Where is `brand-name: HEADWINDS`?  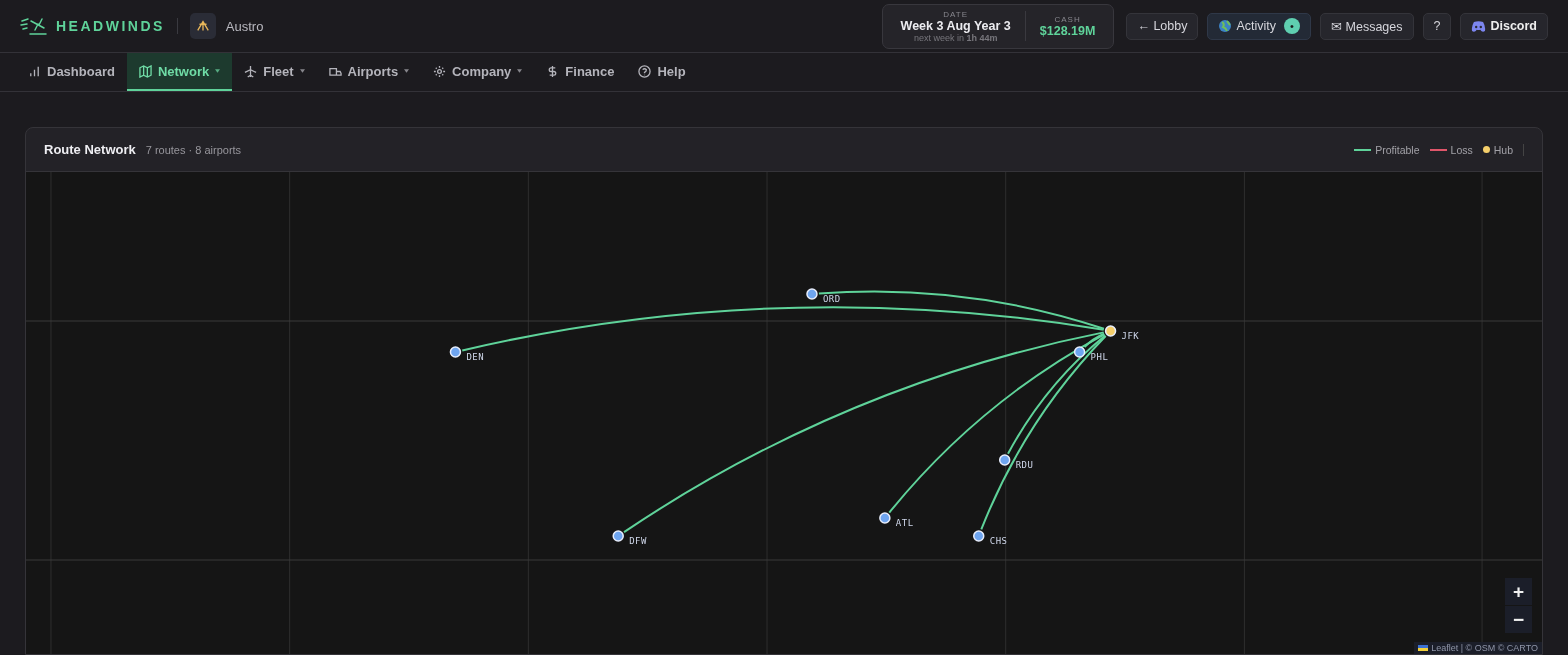 brand-name: HEADWINDS is located at coordinates (110, 26).